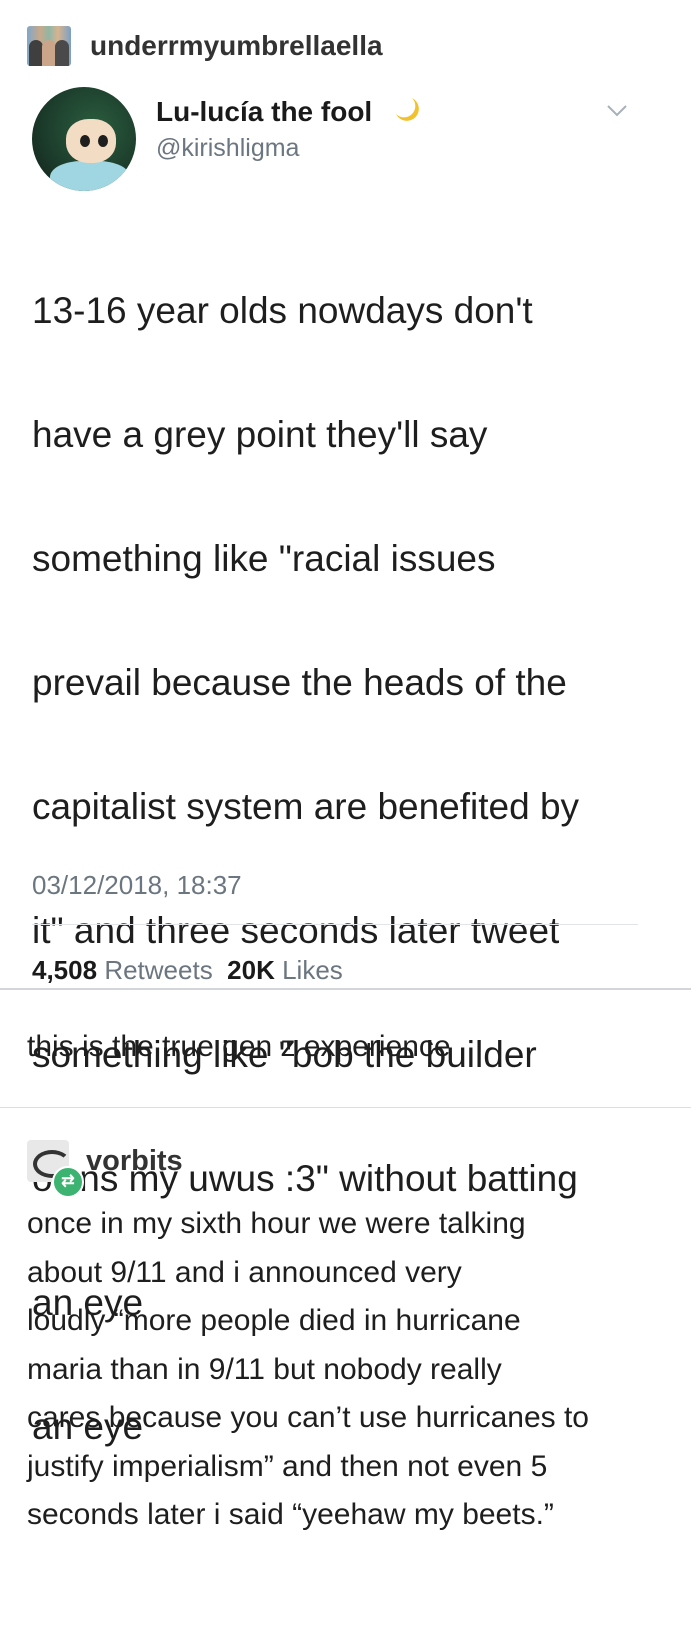  What do you see at coordinates (299, 682) in the screenshot?
I see `tweet-line: prevail because the heads of the` at bounding box center [299, 682].